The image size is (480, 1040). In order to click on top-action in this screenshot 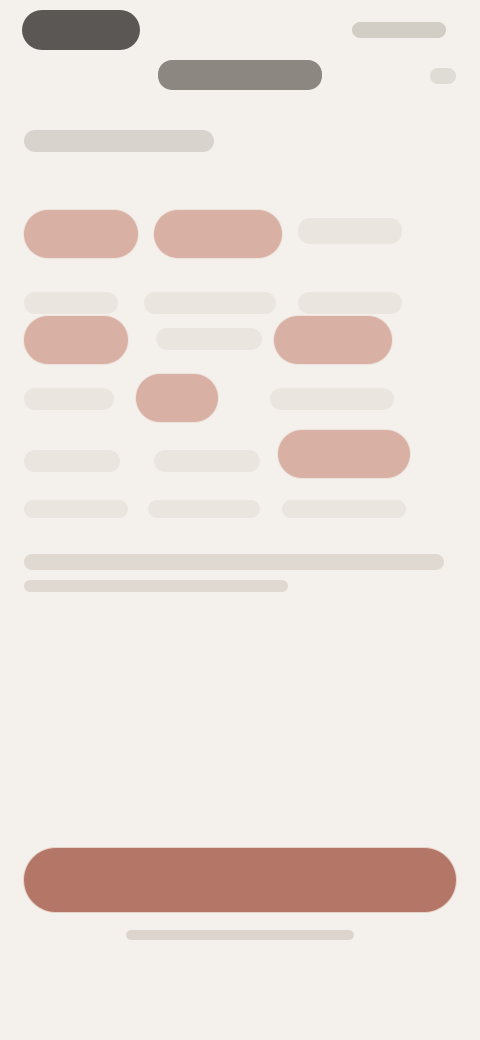, I will do `click(443, 76)`.